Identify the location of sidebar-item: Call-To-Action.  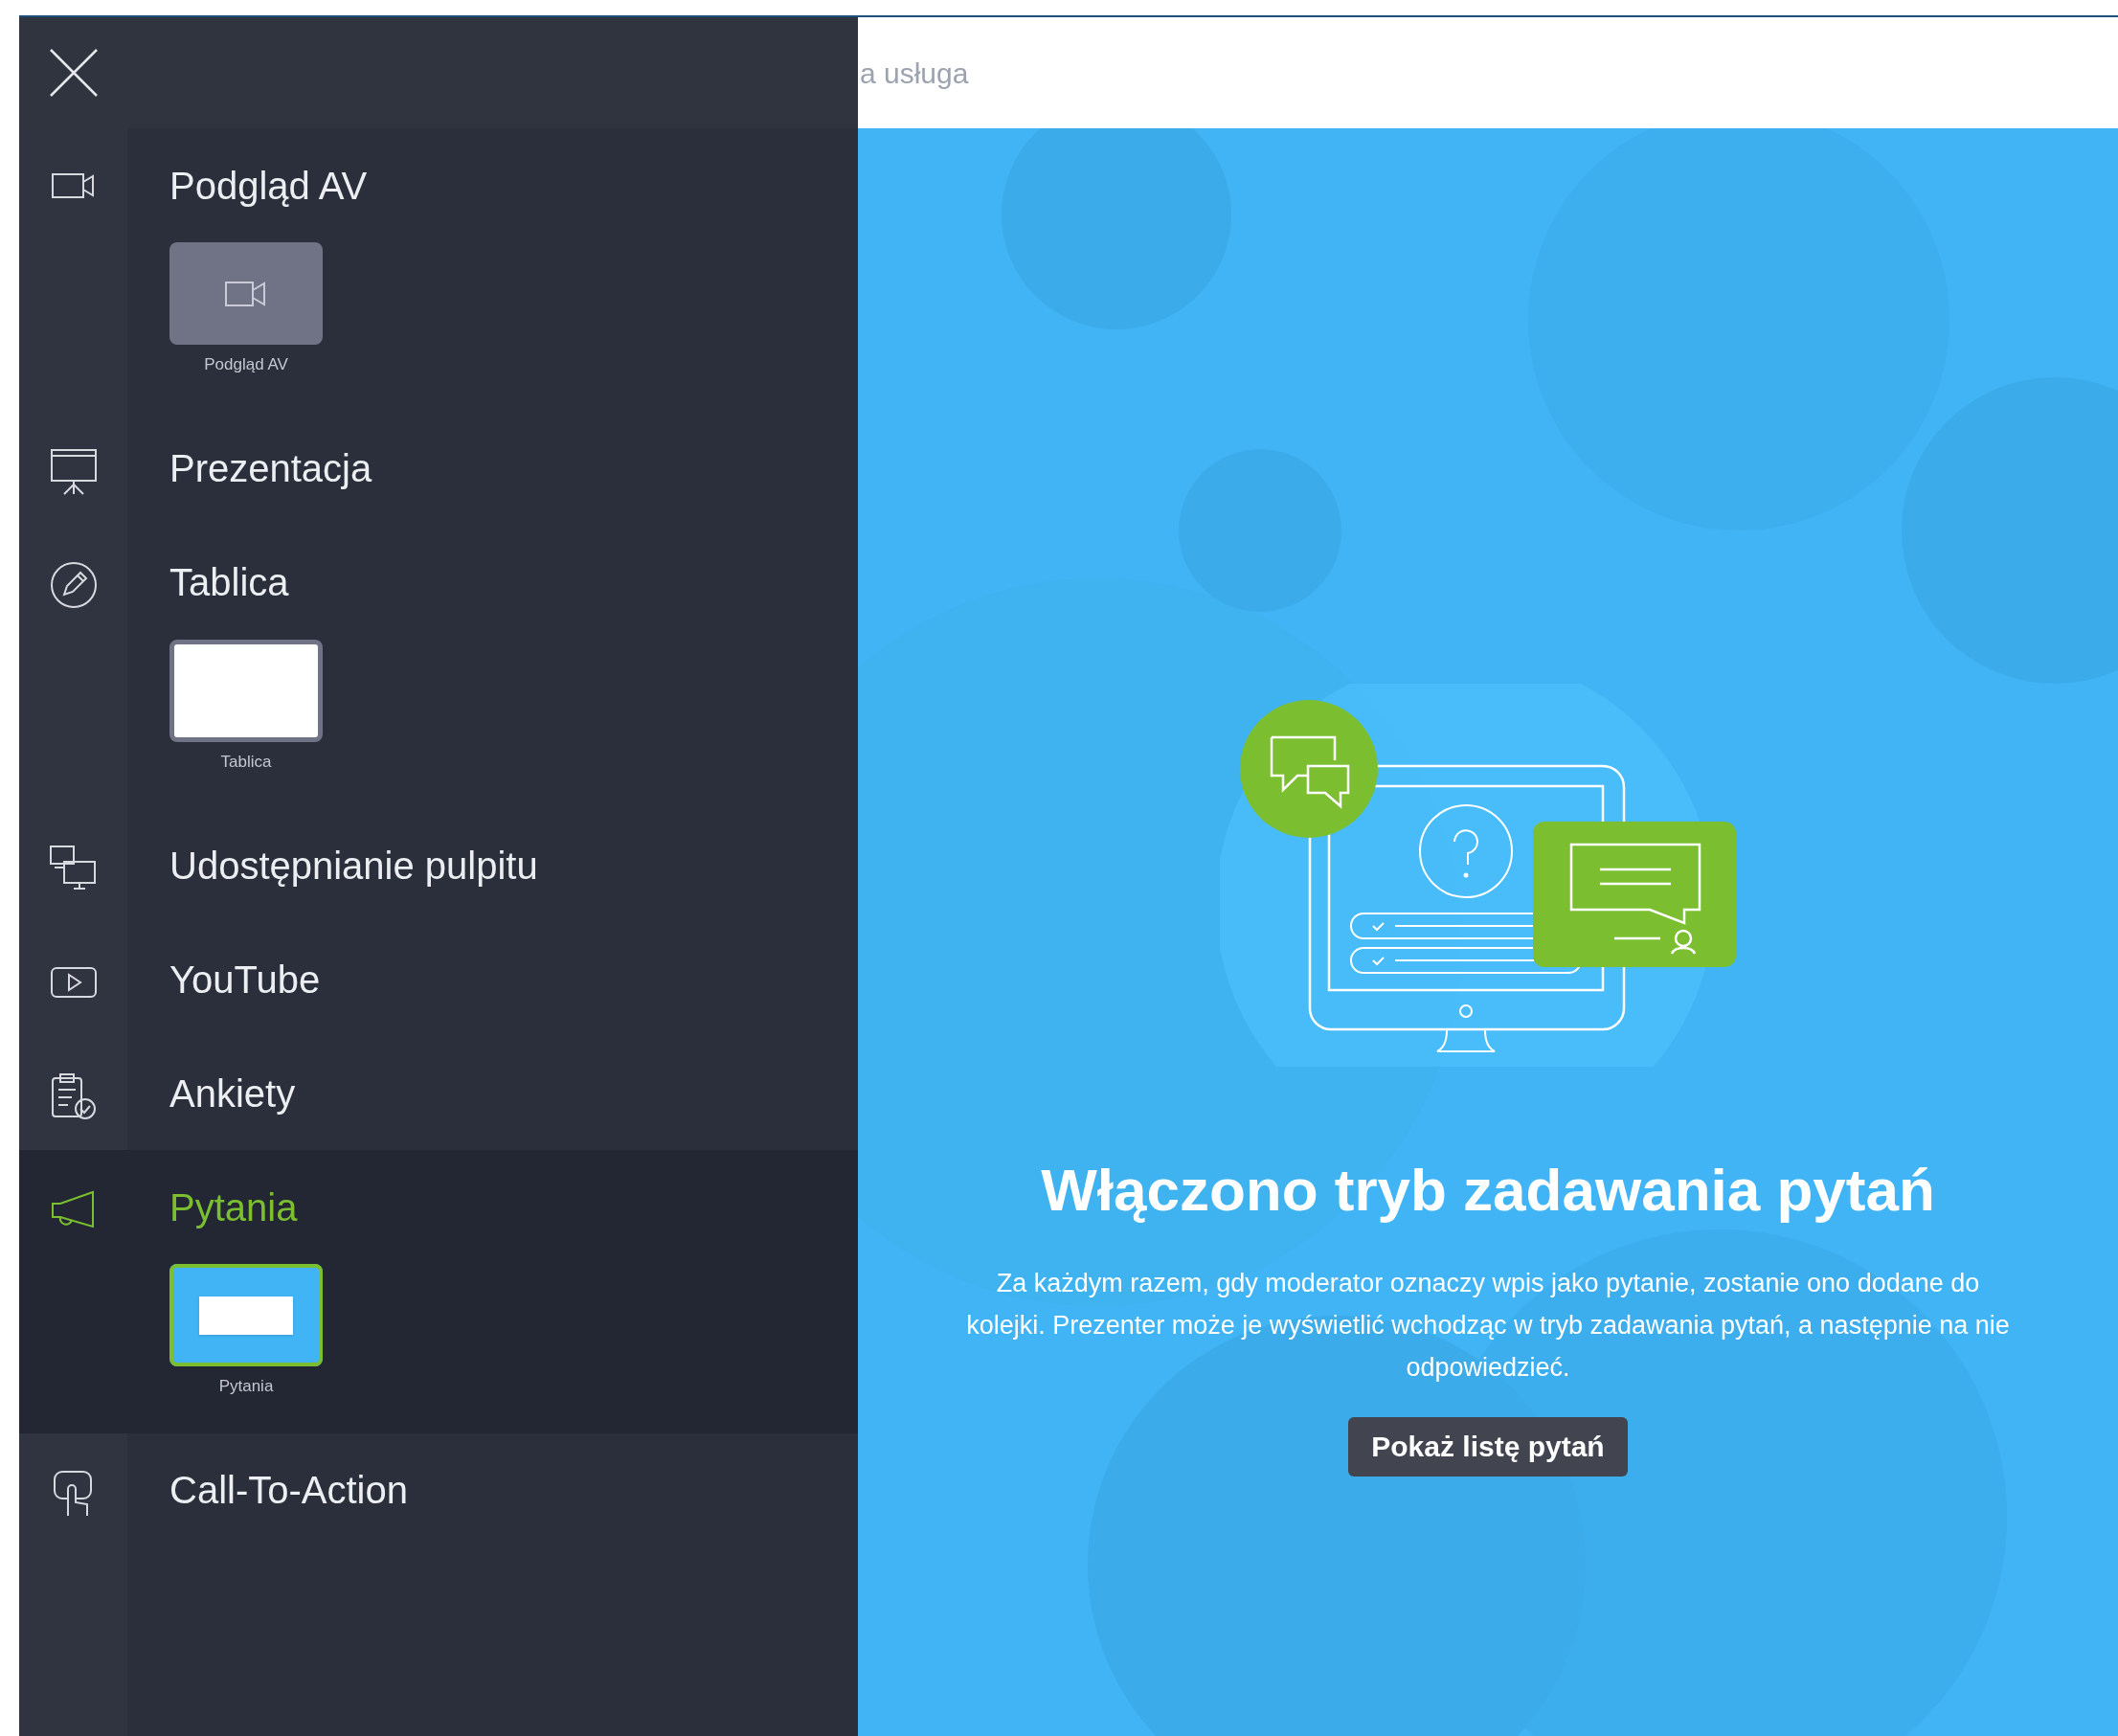
(513, 1489).